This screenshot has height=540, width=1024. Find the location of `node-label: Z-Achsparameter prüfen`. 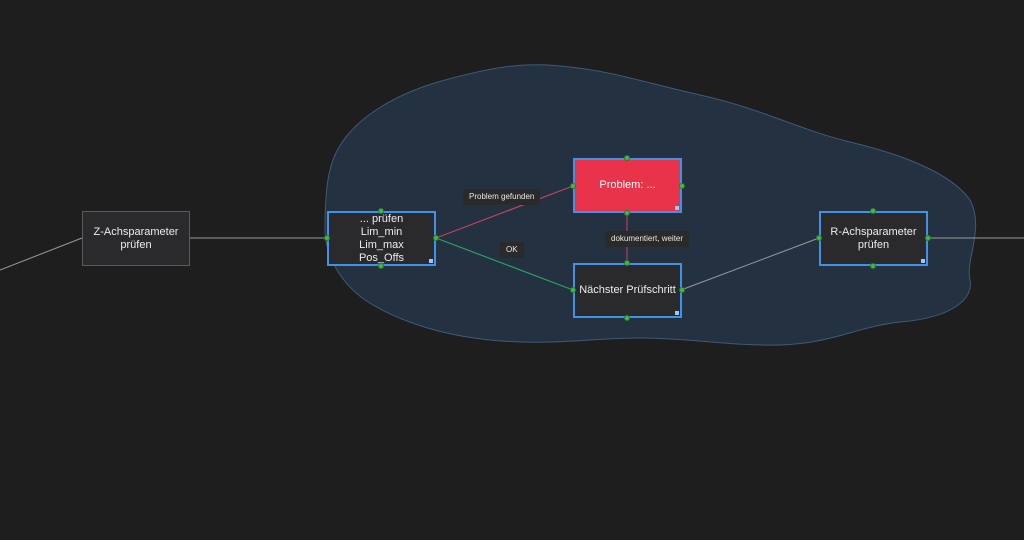

node-label: Z-Achsparameter prüfen is located at coordinates (136, 238).